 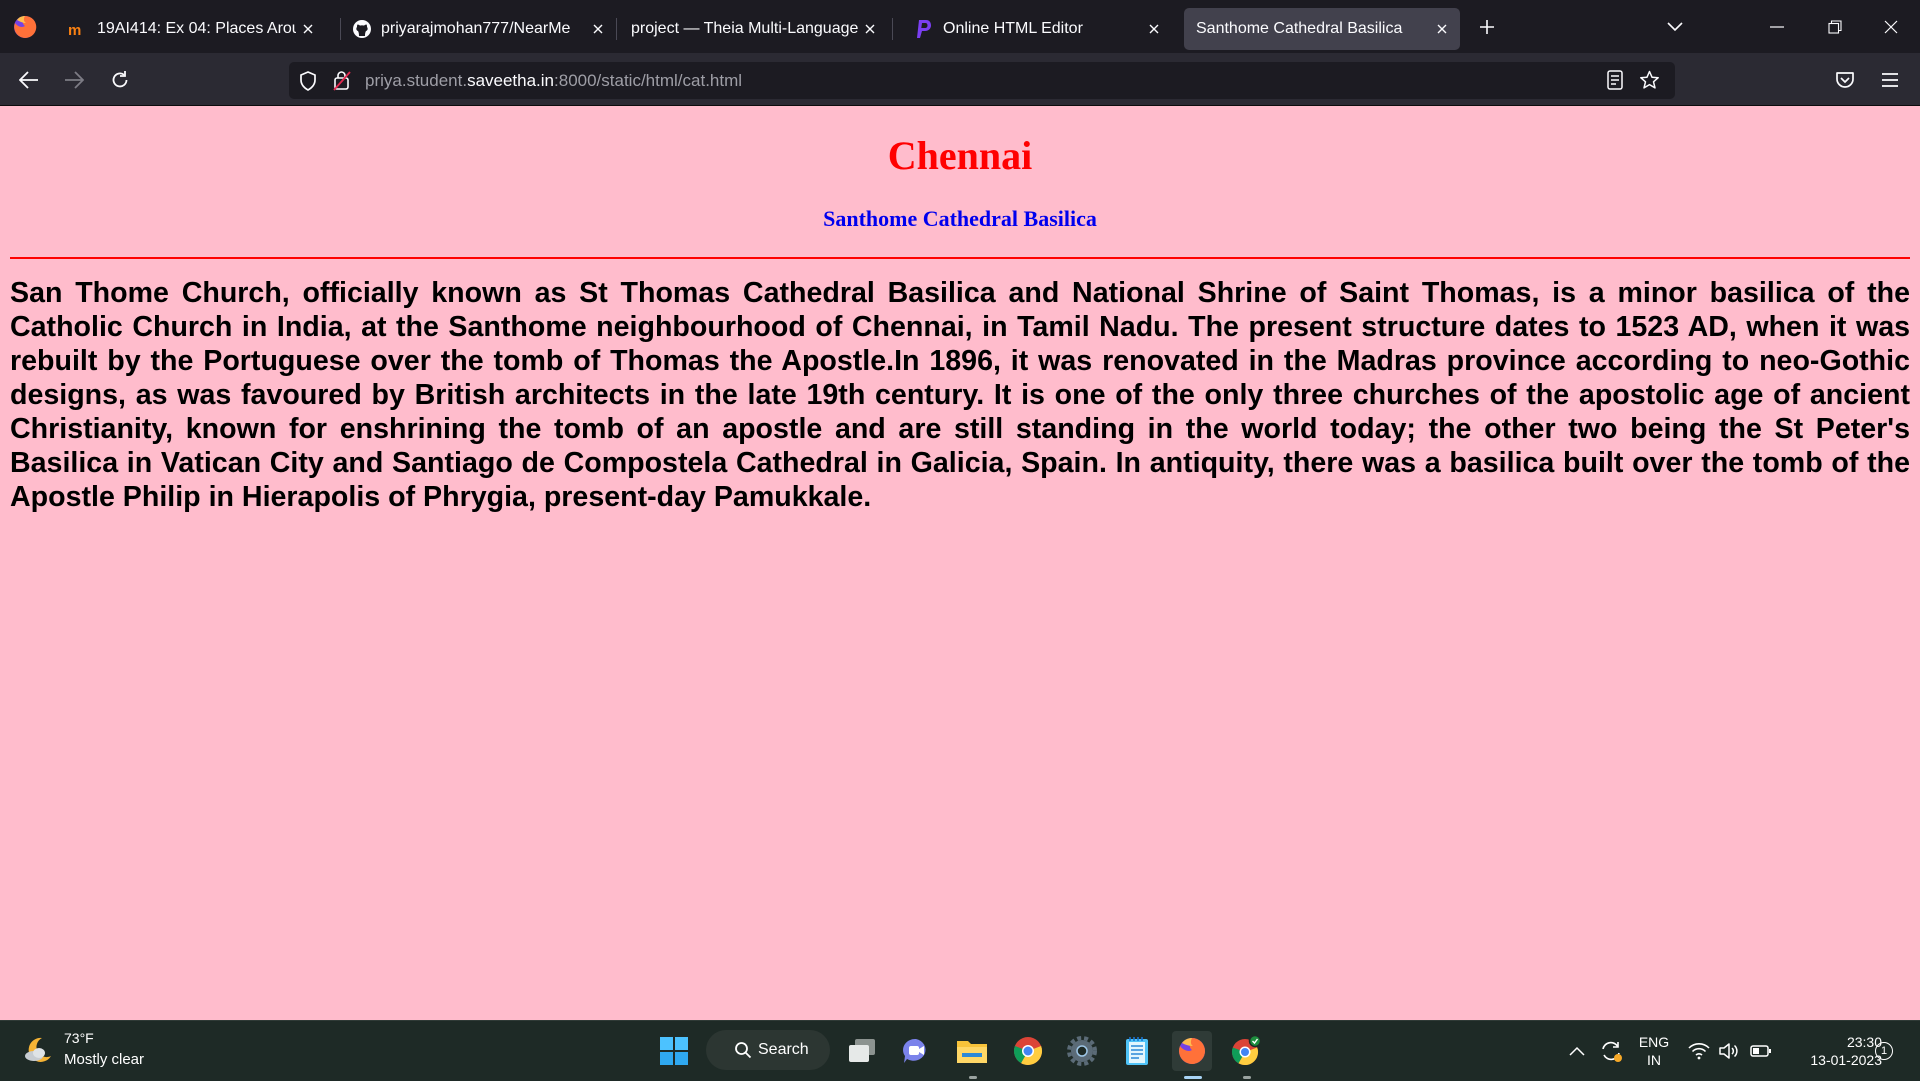 I want to click on page-title: Chennai, so click(x=960, y=155).